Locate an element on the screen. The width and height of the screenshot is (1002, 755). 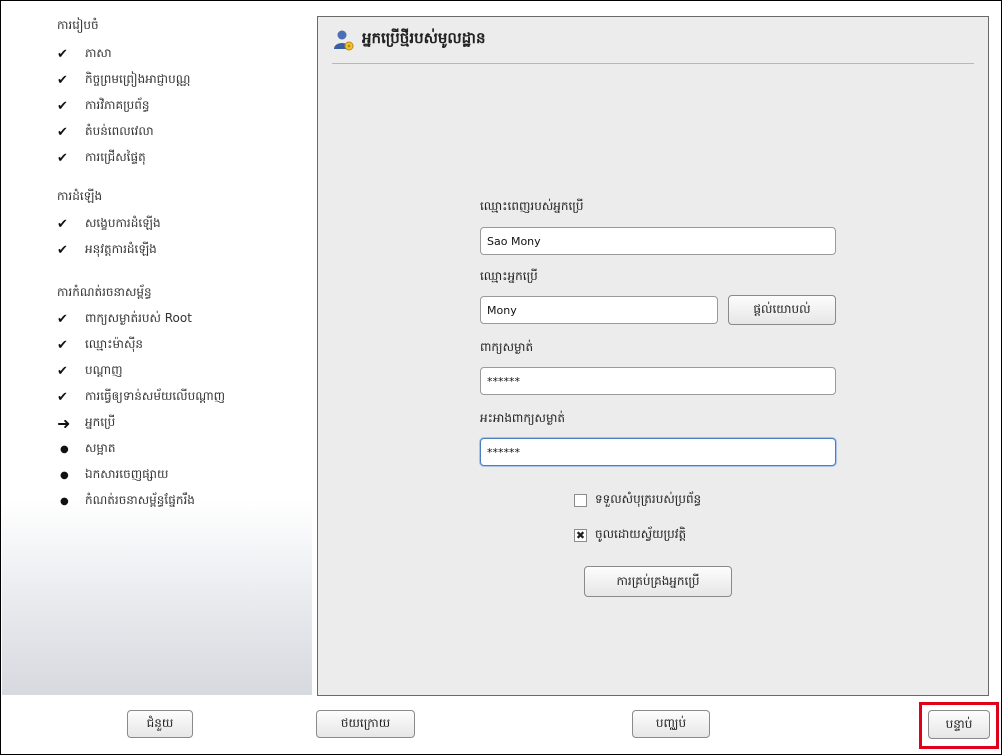
help-button: ជំនួយ is located at coordinates (160, 724).